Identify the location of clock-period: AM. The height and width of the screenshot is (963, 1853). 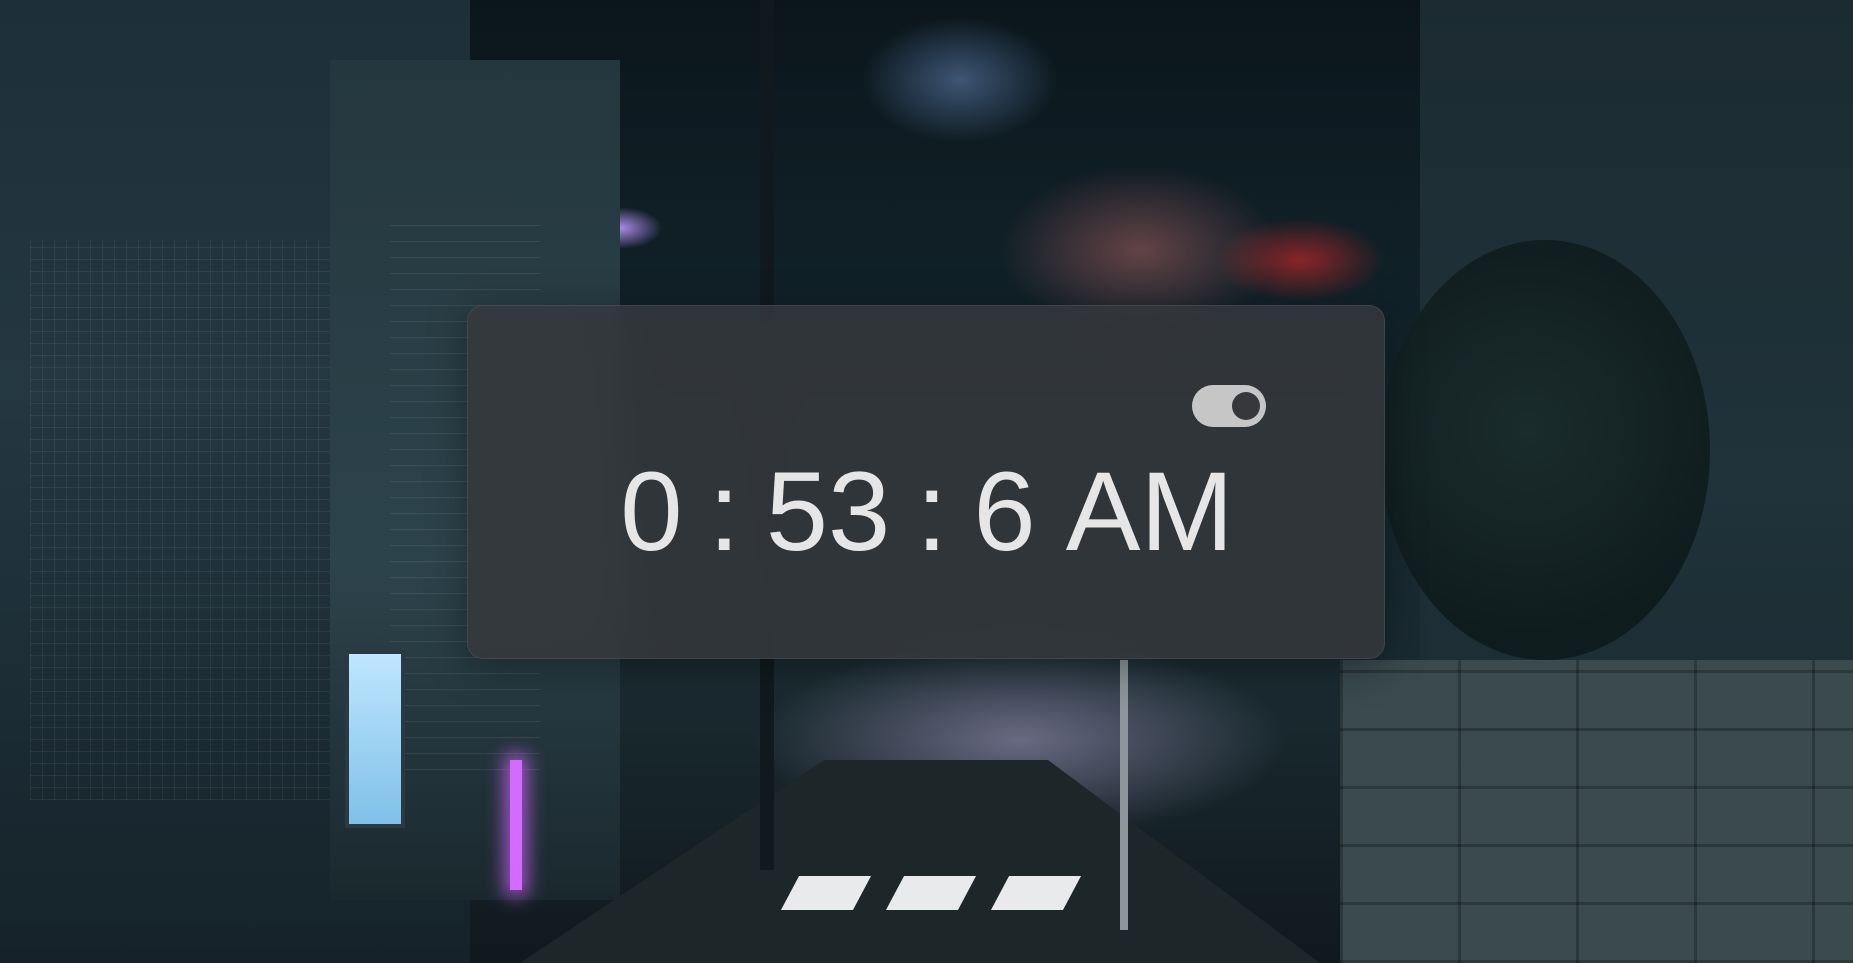
(1149, 511).